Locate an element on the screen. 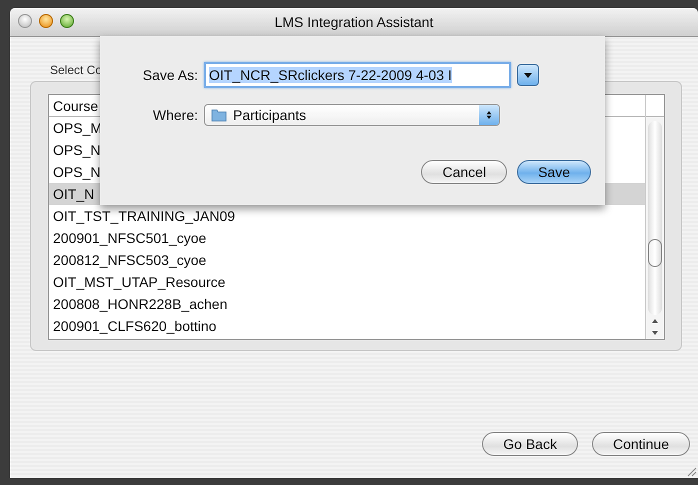  close-button is located at coordinates (25, 21).